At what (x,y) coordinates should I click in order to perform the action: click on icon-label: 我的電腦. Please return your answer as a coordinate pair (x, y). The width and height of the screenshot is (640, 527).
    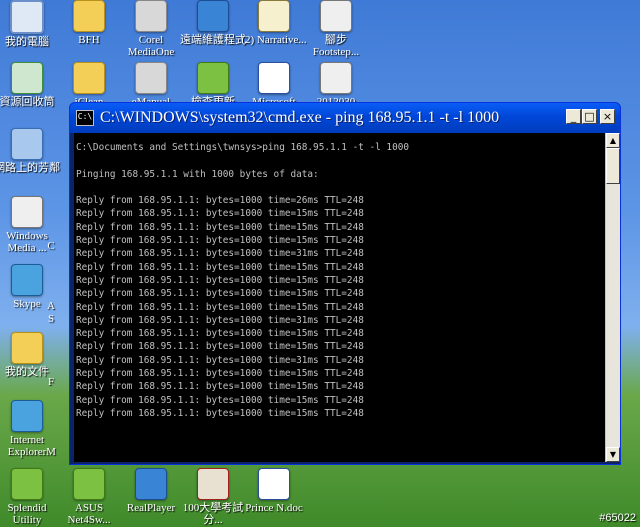
    Looking at the image, I should click on (27, 42).